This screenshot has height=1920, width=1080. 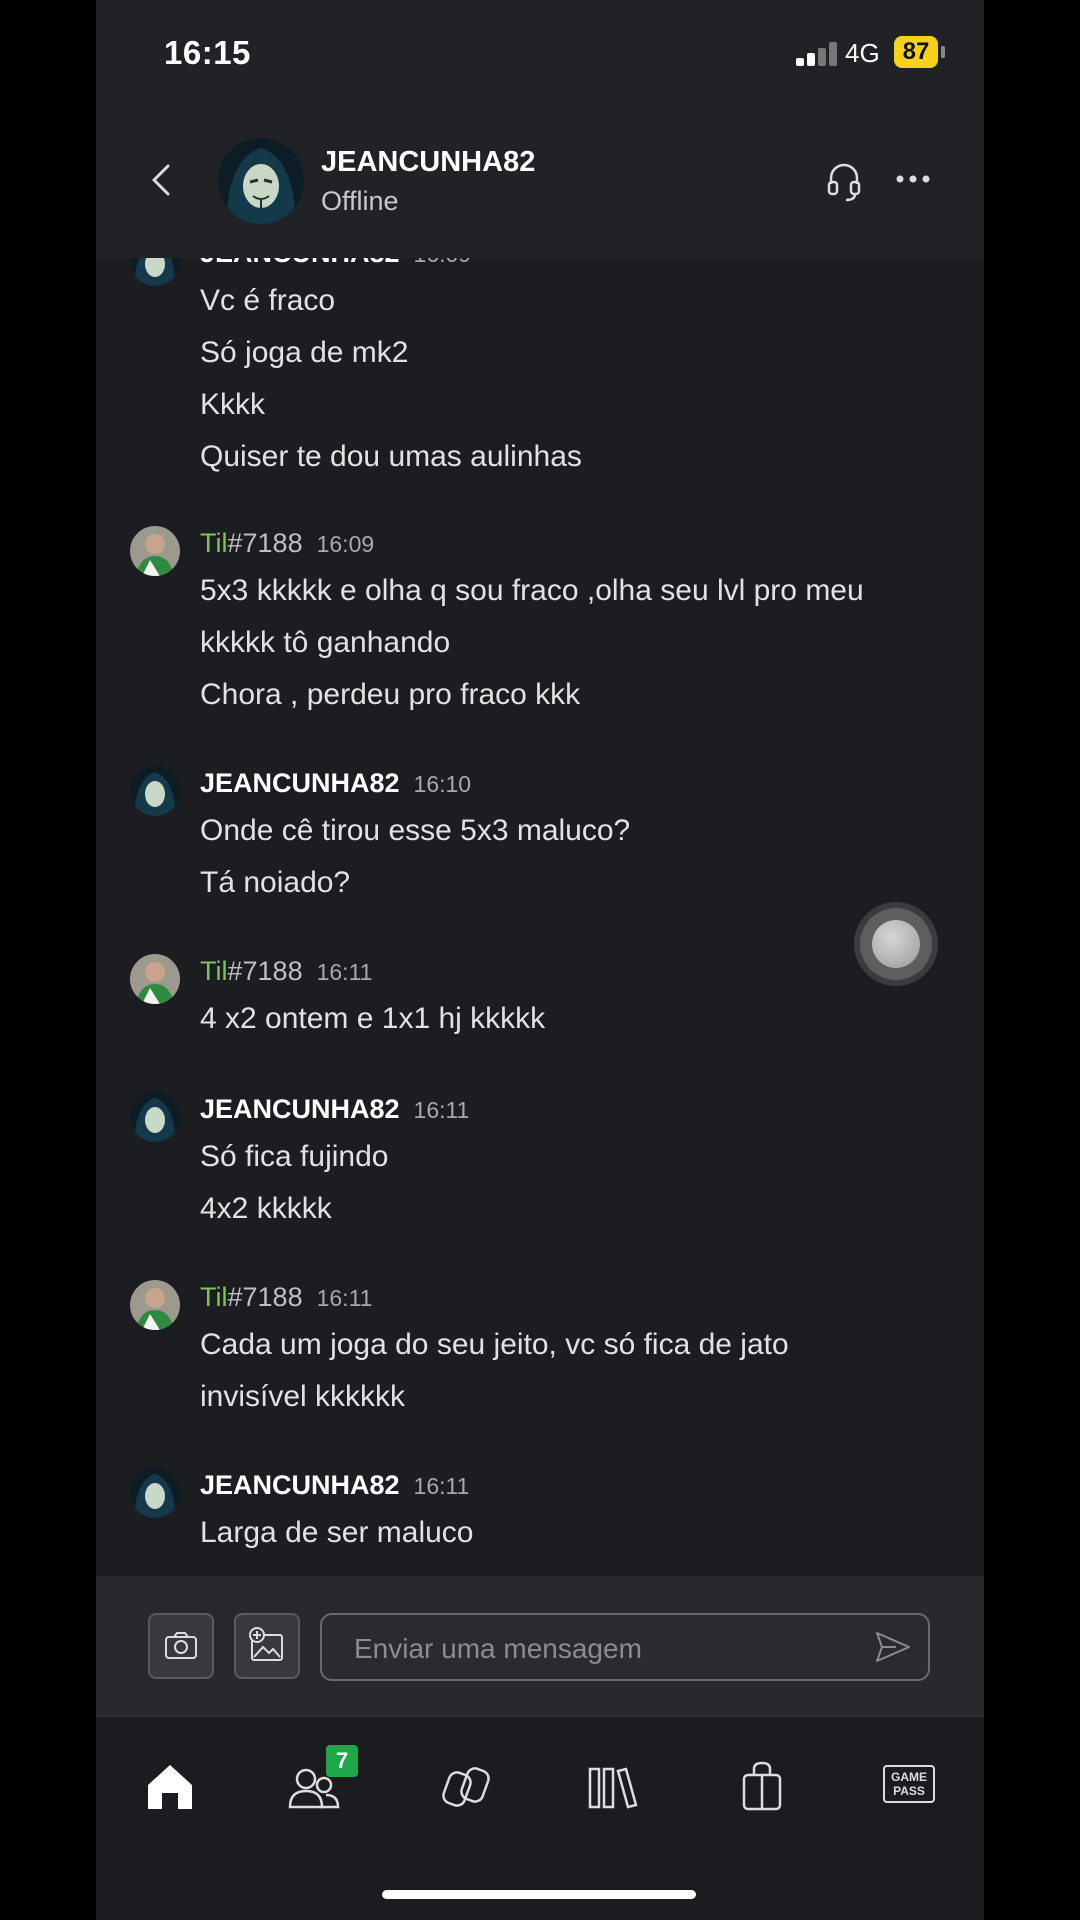 What do you see at coordinates (909, 1777) in the screenshot?
I see `game-pass-line1: GAME` at bounding box center [909, 1777].